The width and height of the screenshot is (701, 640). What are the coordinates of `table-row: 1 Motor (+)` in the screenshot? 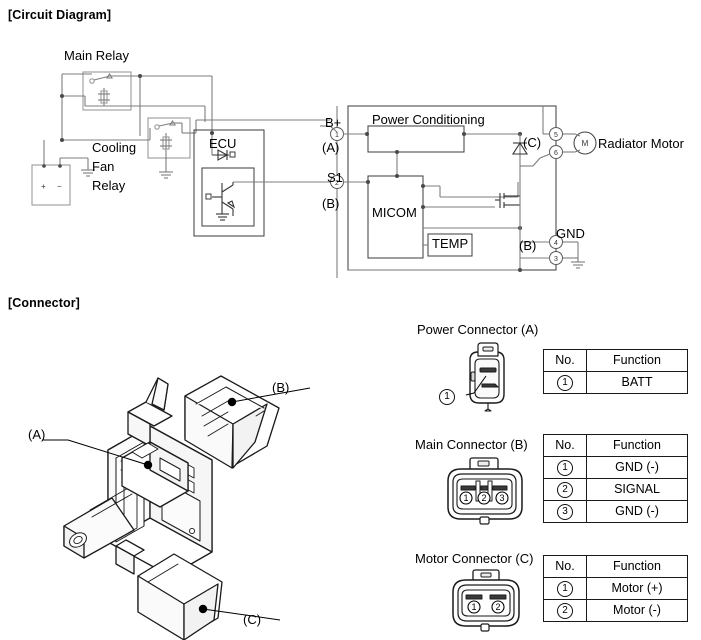 It's located at (615, 588).